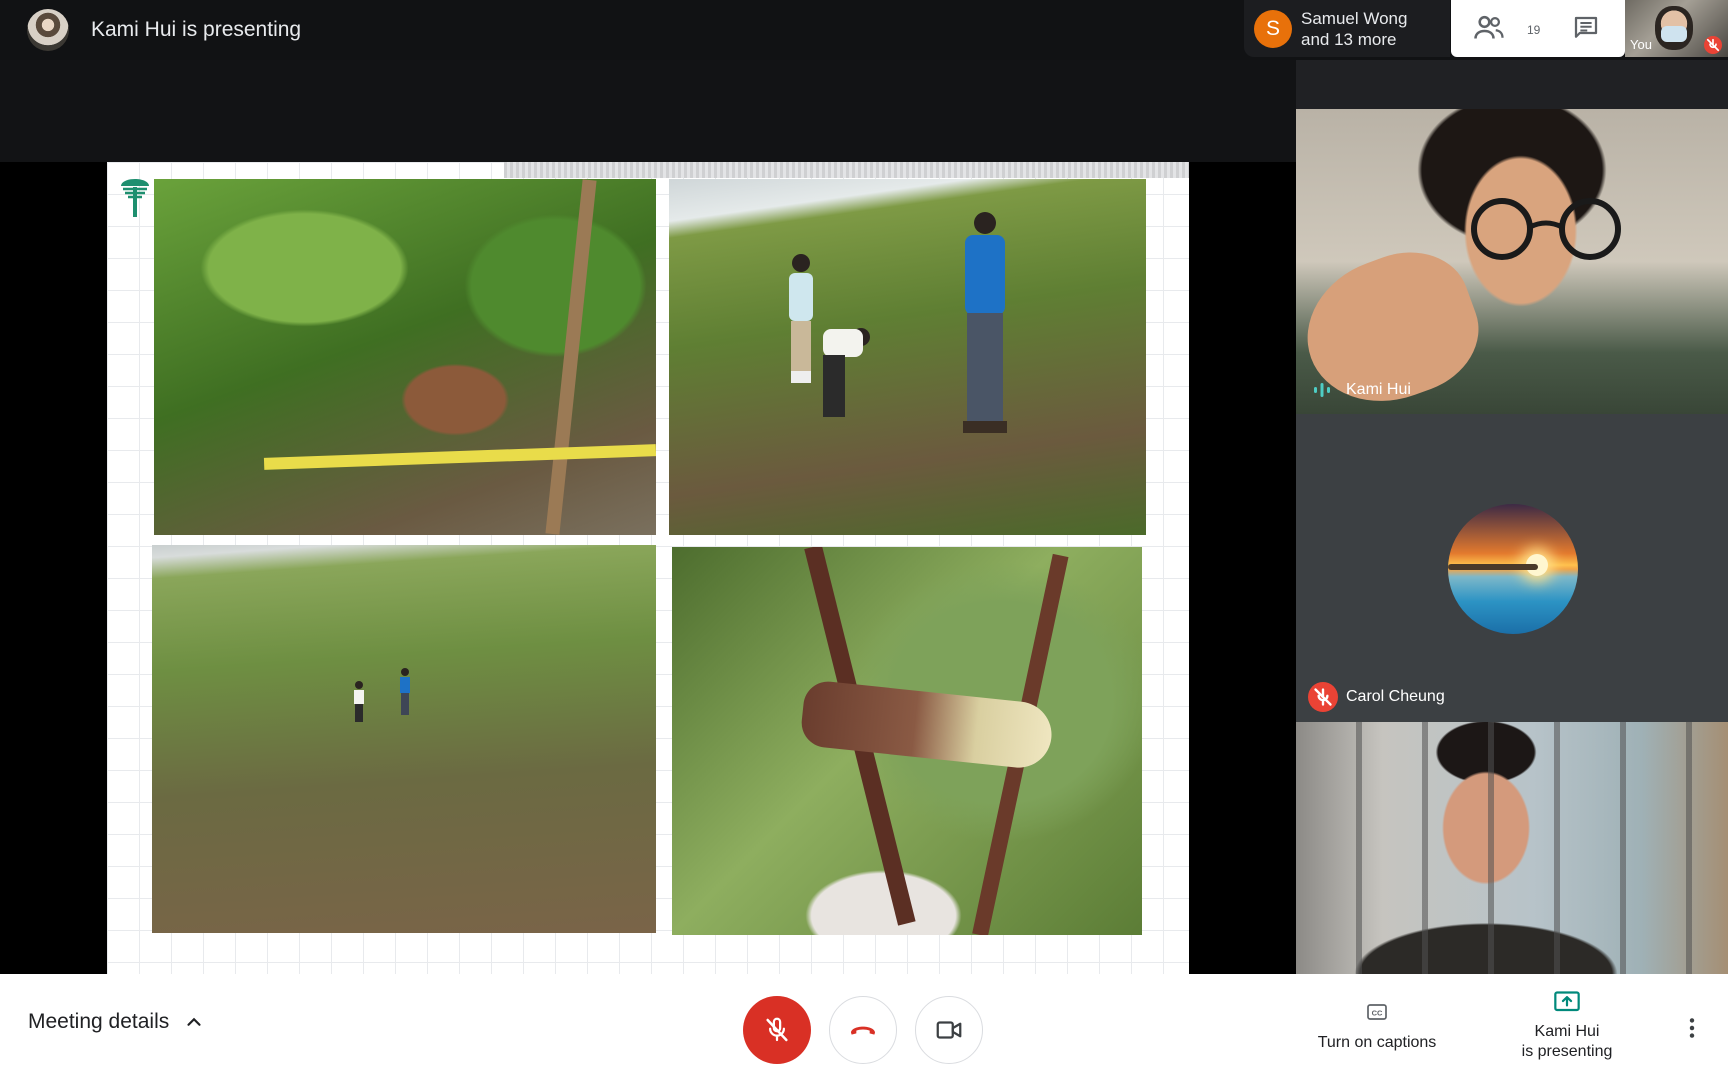 Image resolution: width=1728 pixels, height=1080 pixels. I want to click on top-actions: 19, so click(1538, 28).